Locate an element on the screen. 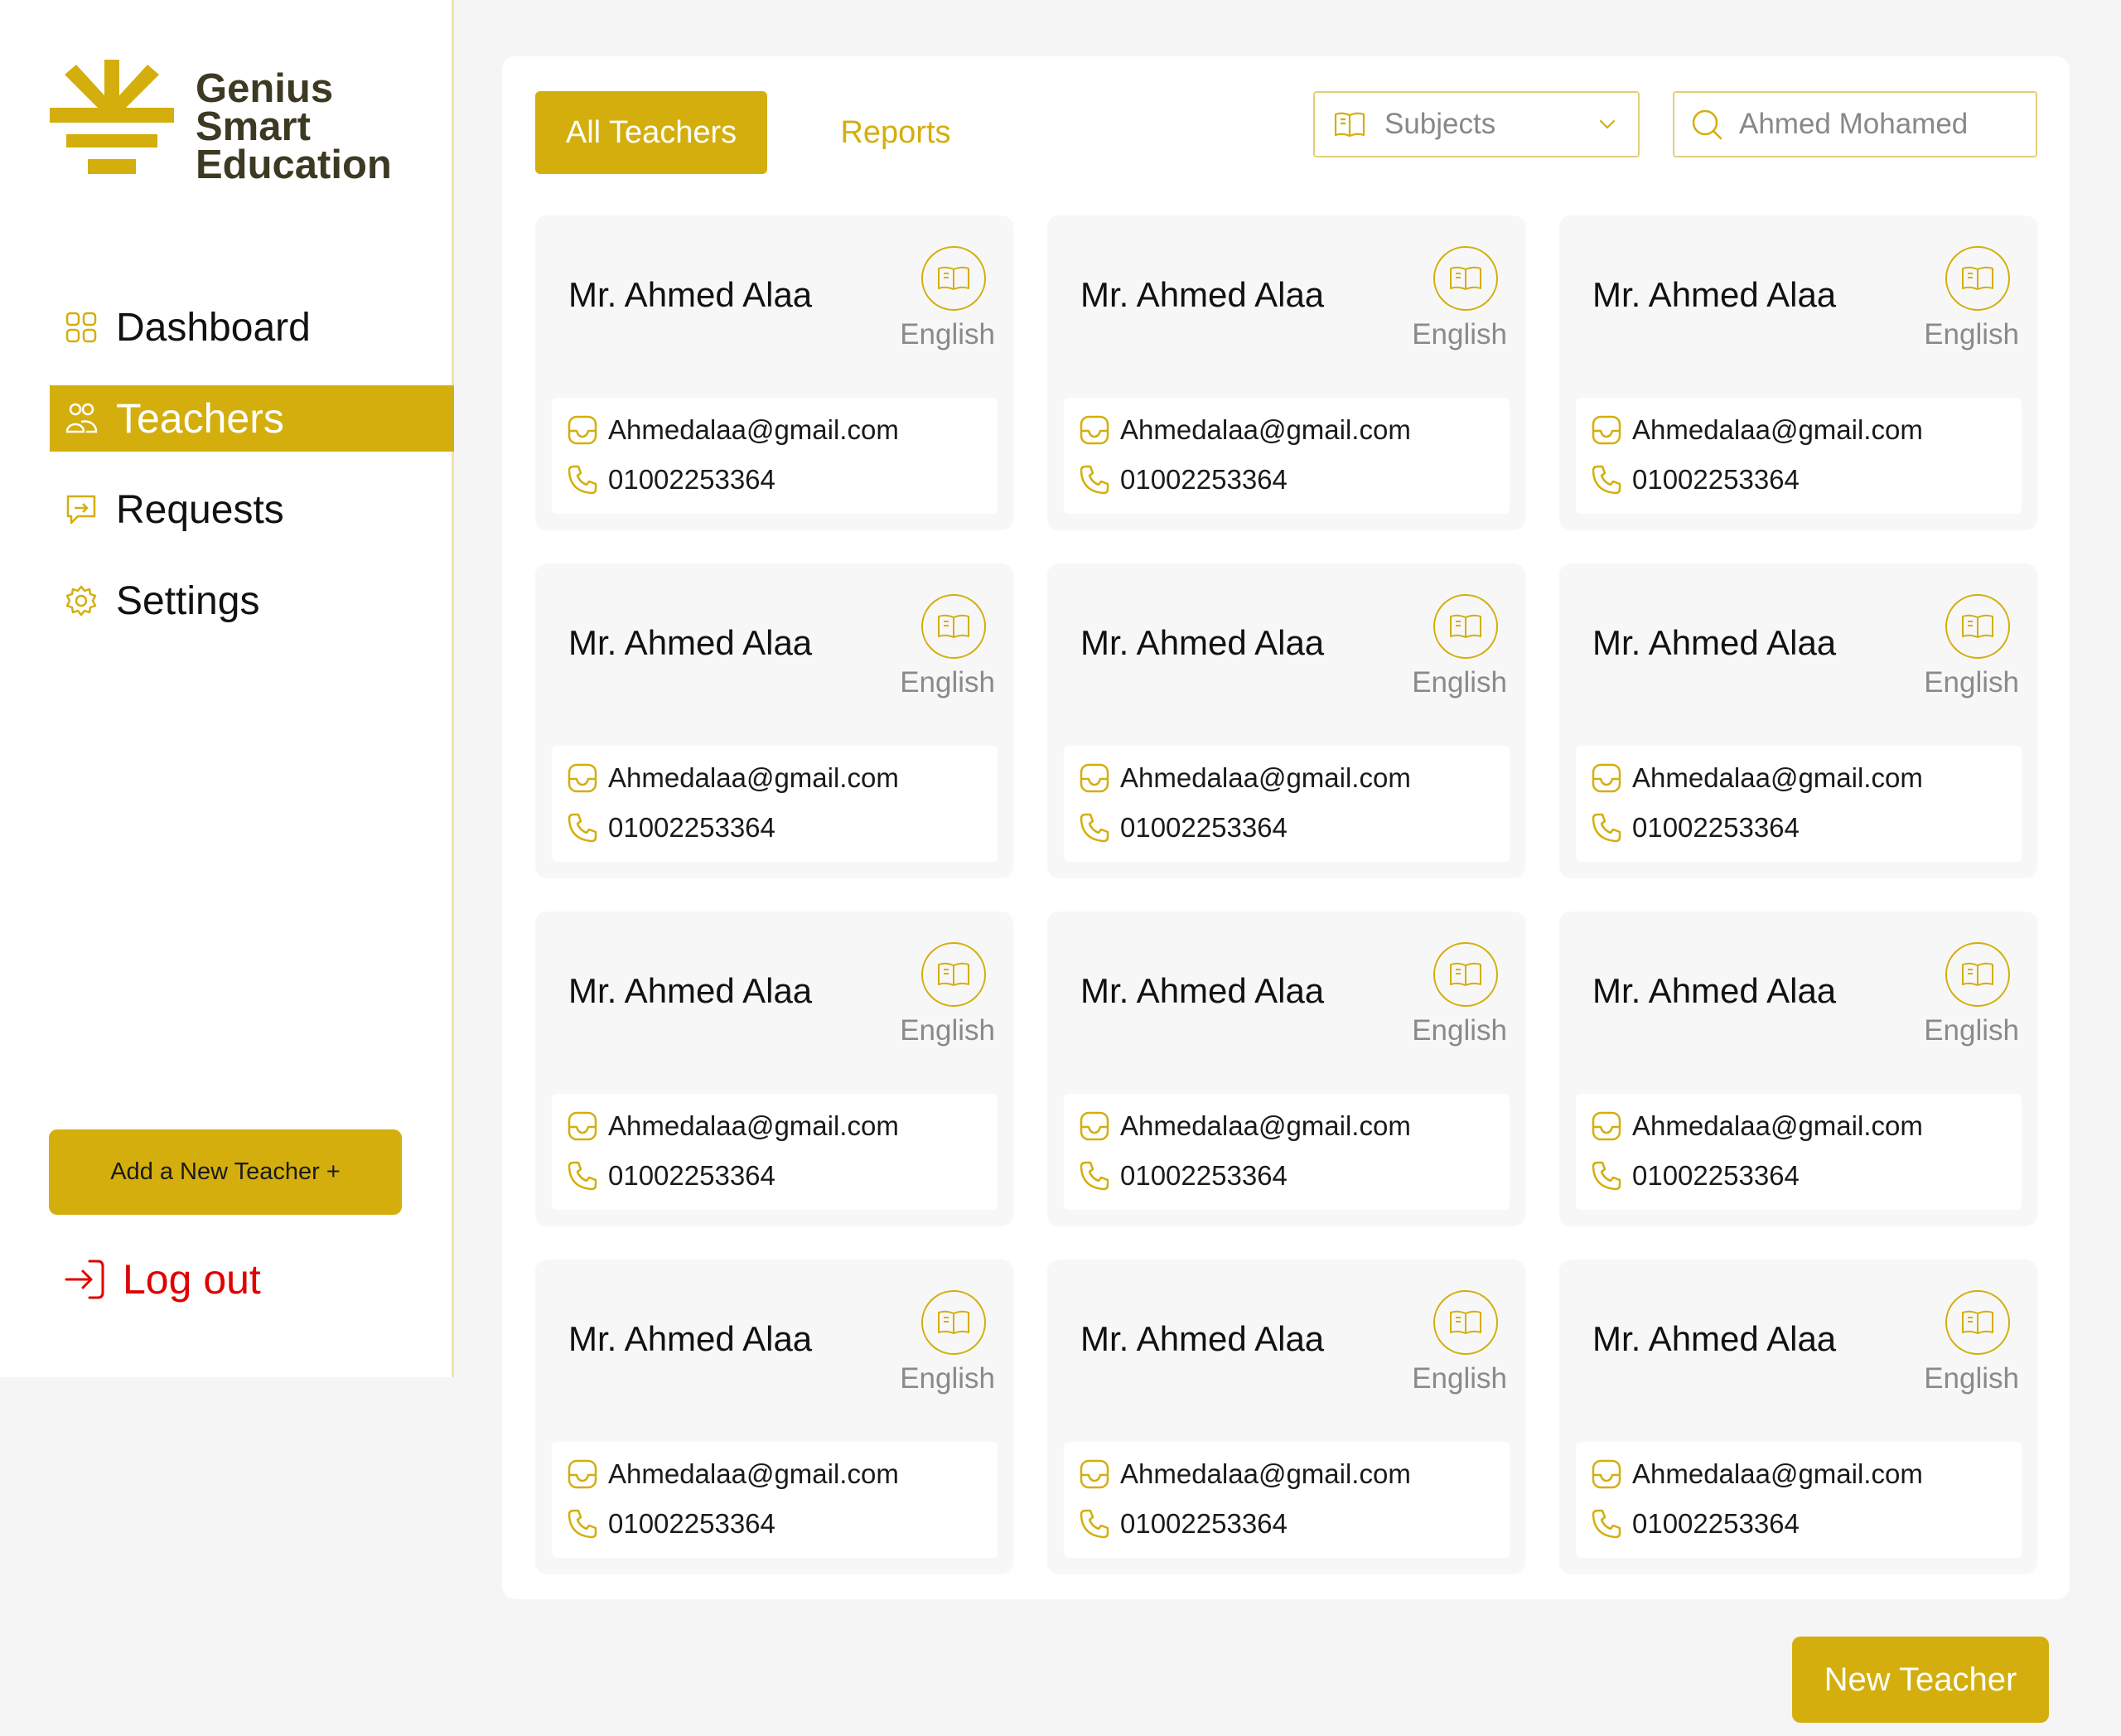  sidebar-item-label: Teachers is located at coordinates (200, 418).